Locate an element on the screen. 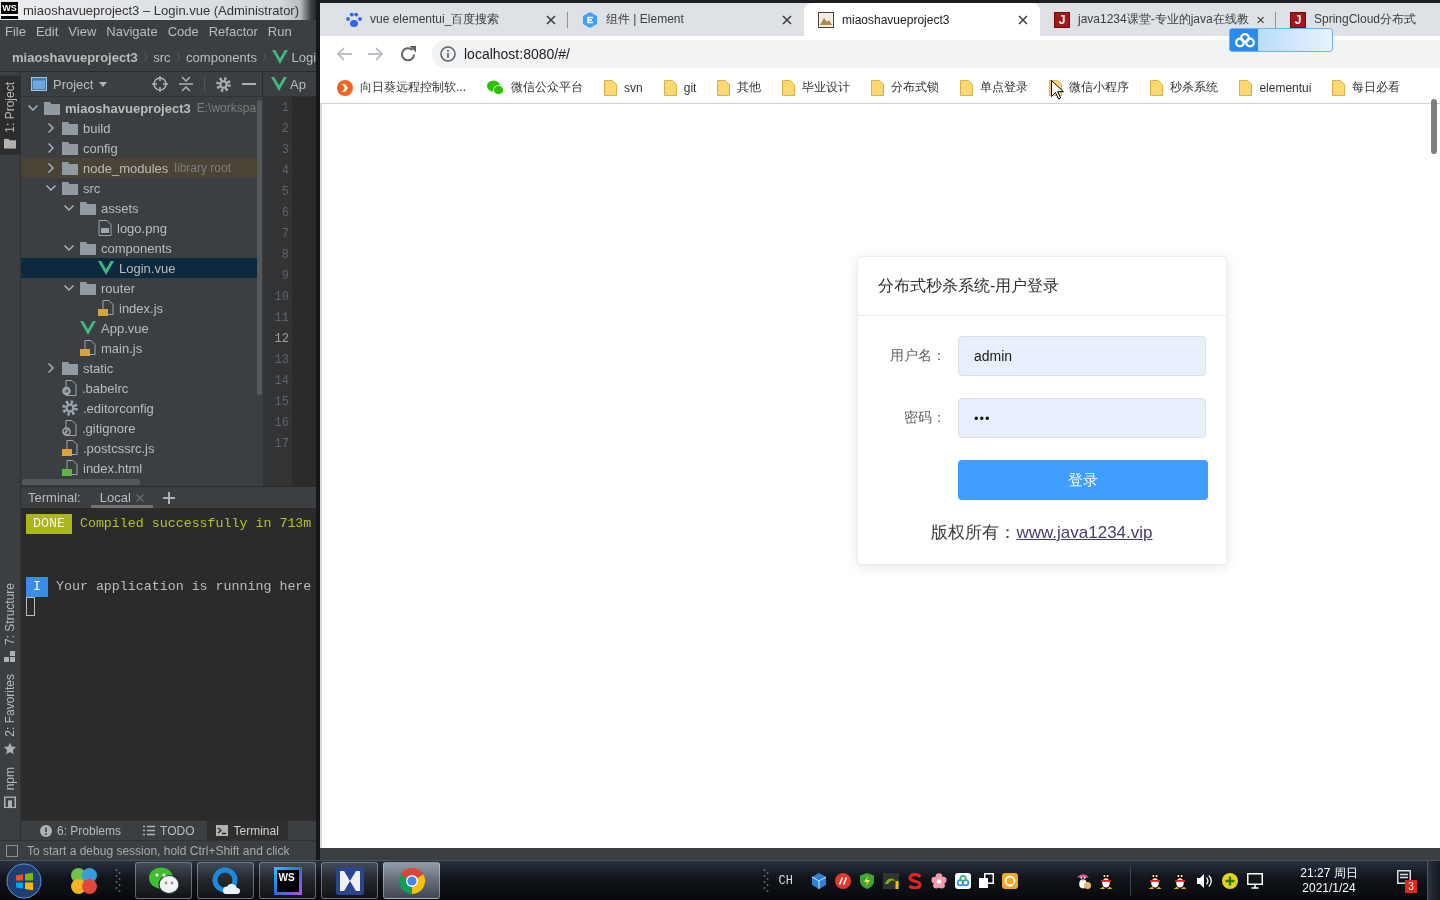 This screenshot has height=900, width=1440. tree-item: static is located at coordinates (139, 368).